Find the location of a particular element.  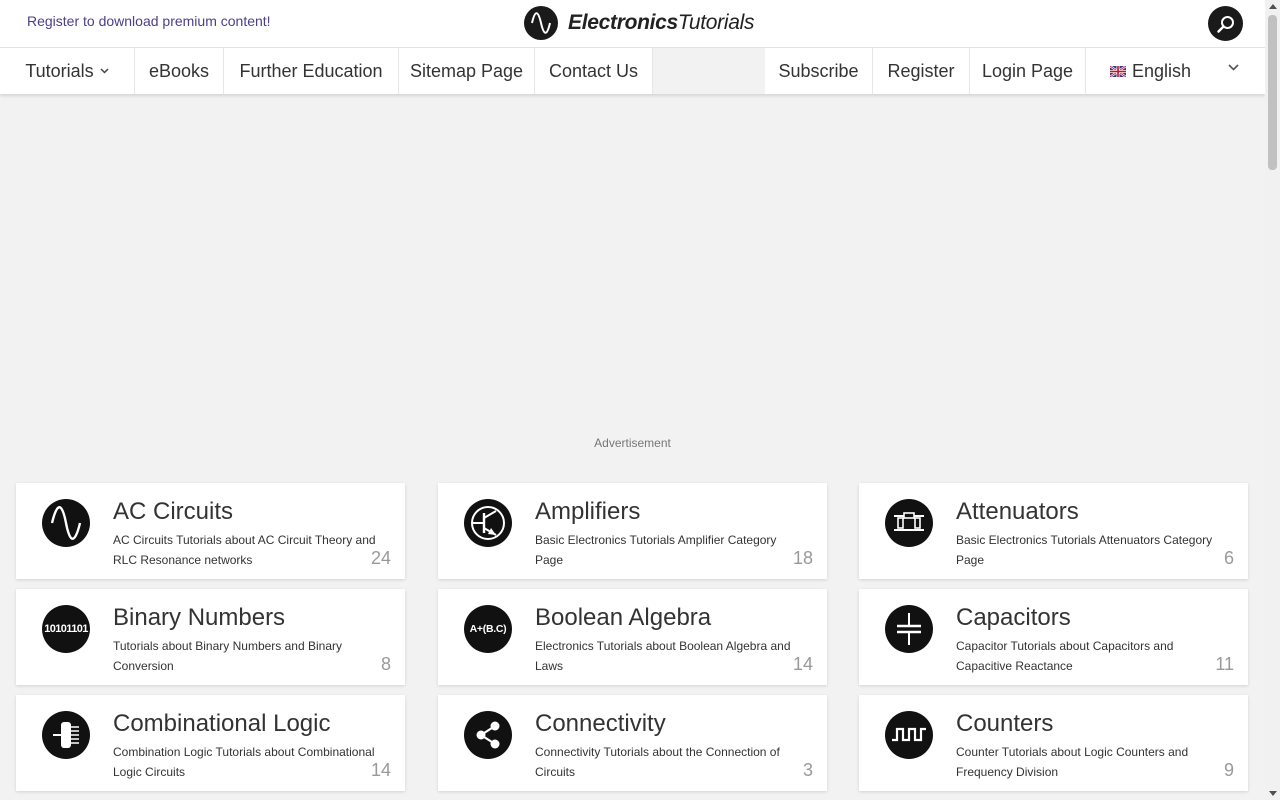

card-count: 11 is located at coordinates (1224, 664).